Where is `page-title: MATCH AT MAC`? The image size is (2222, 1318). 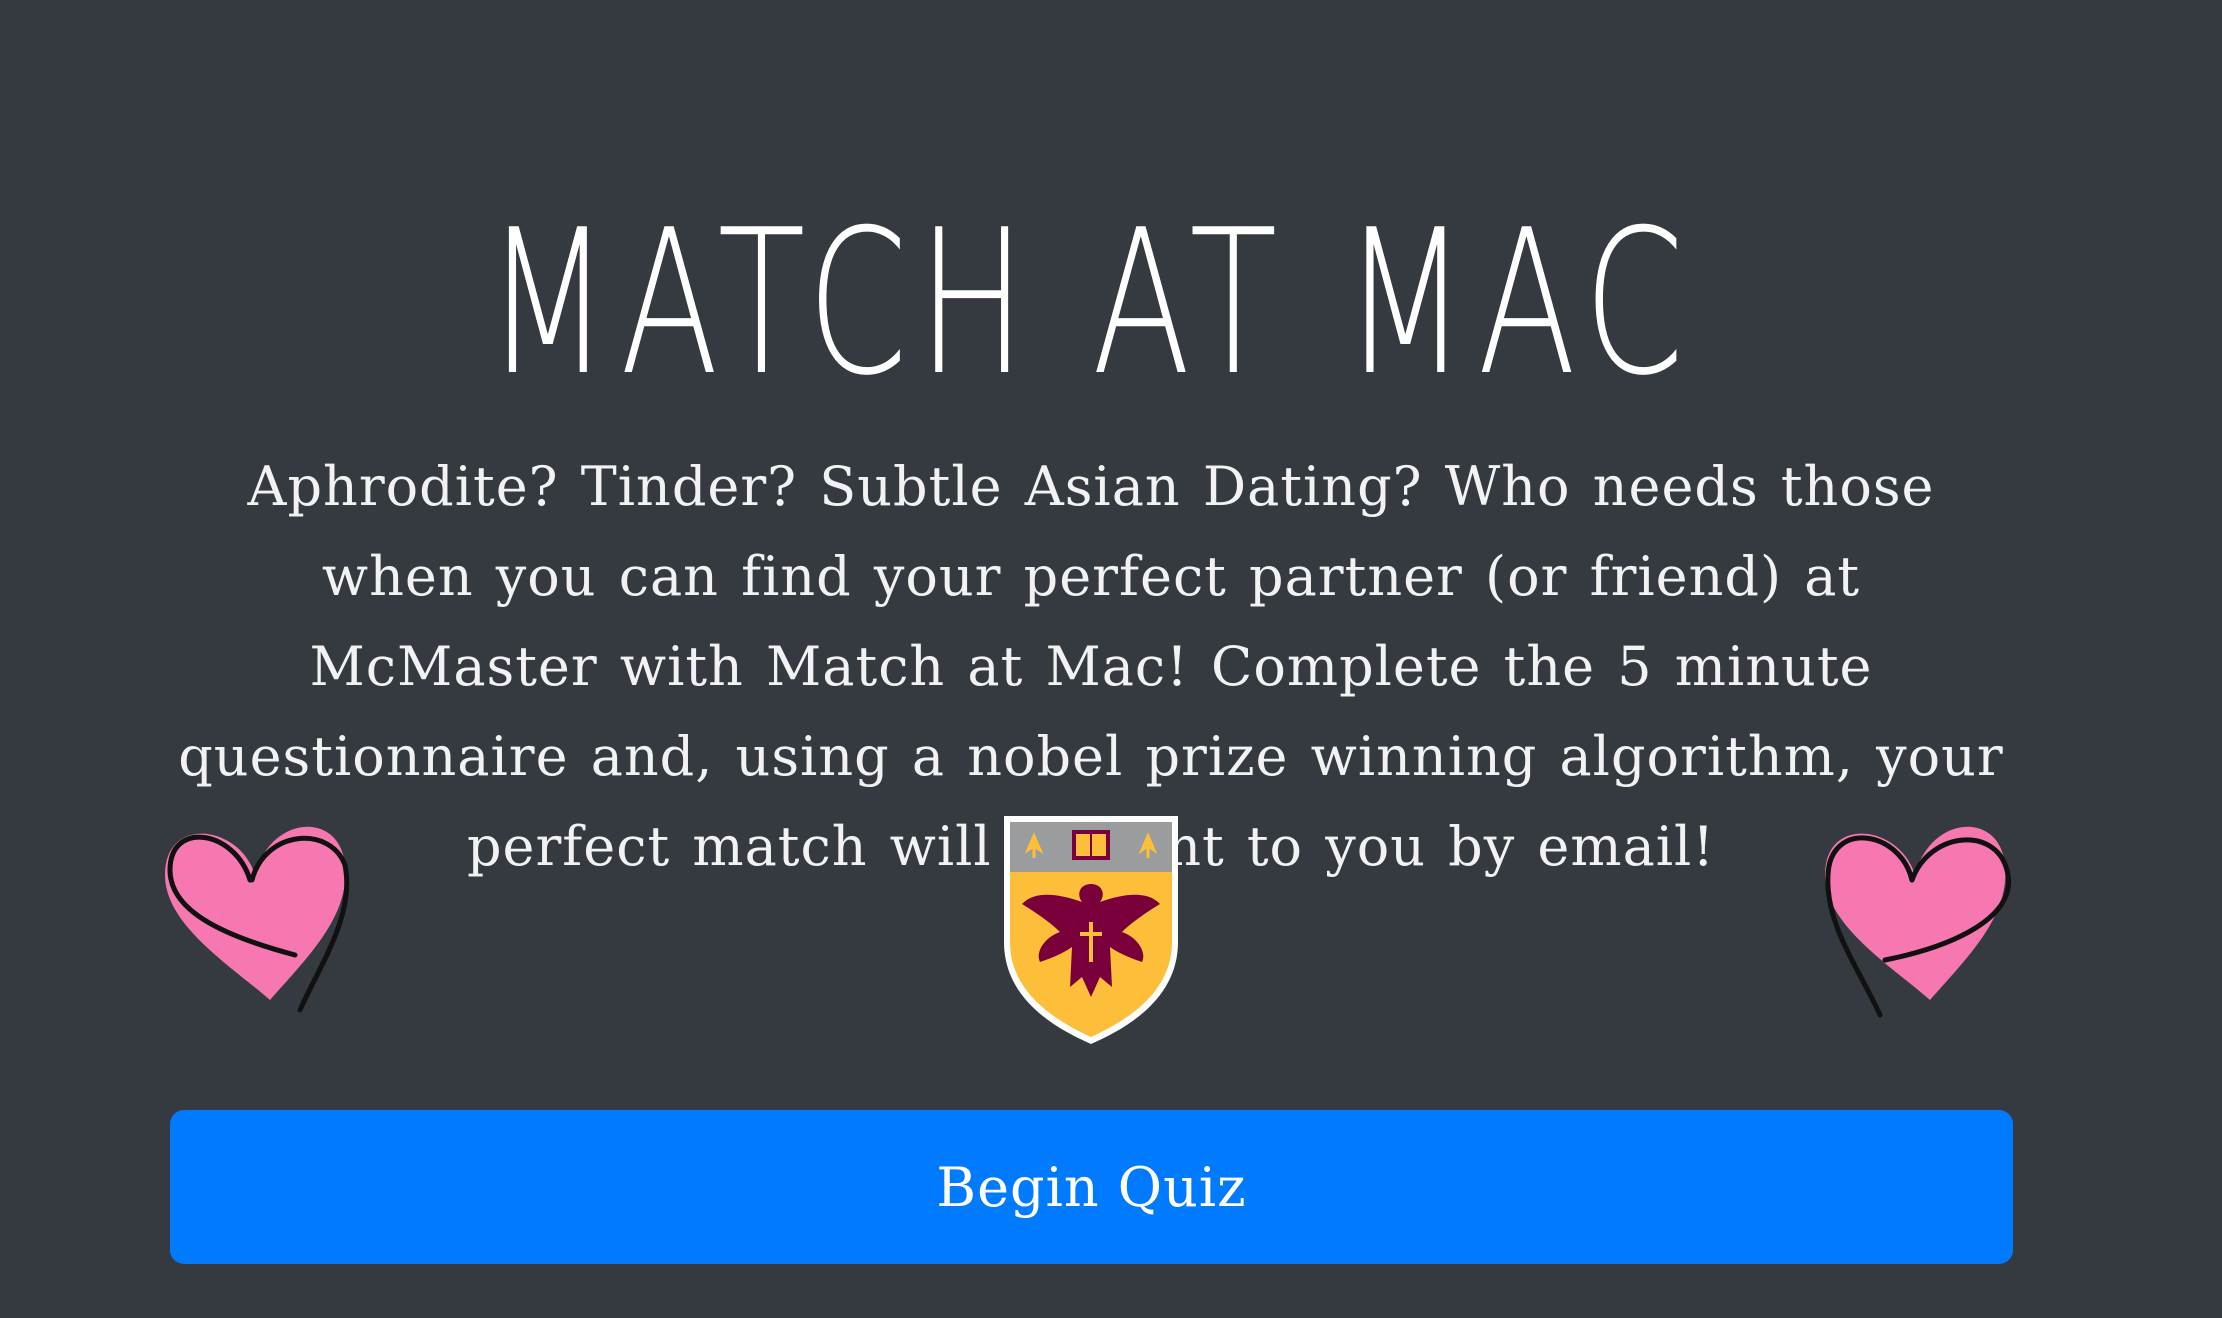
page-title: MATCH AT MAC is located at coordinates (1090, 303).